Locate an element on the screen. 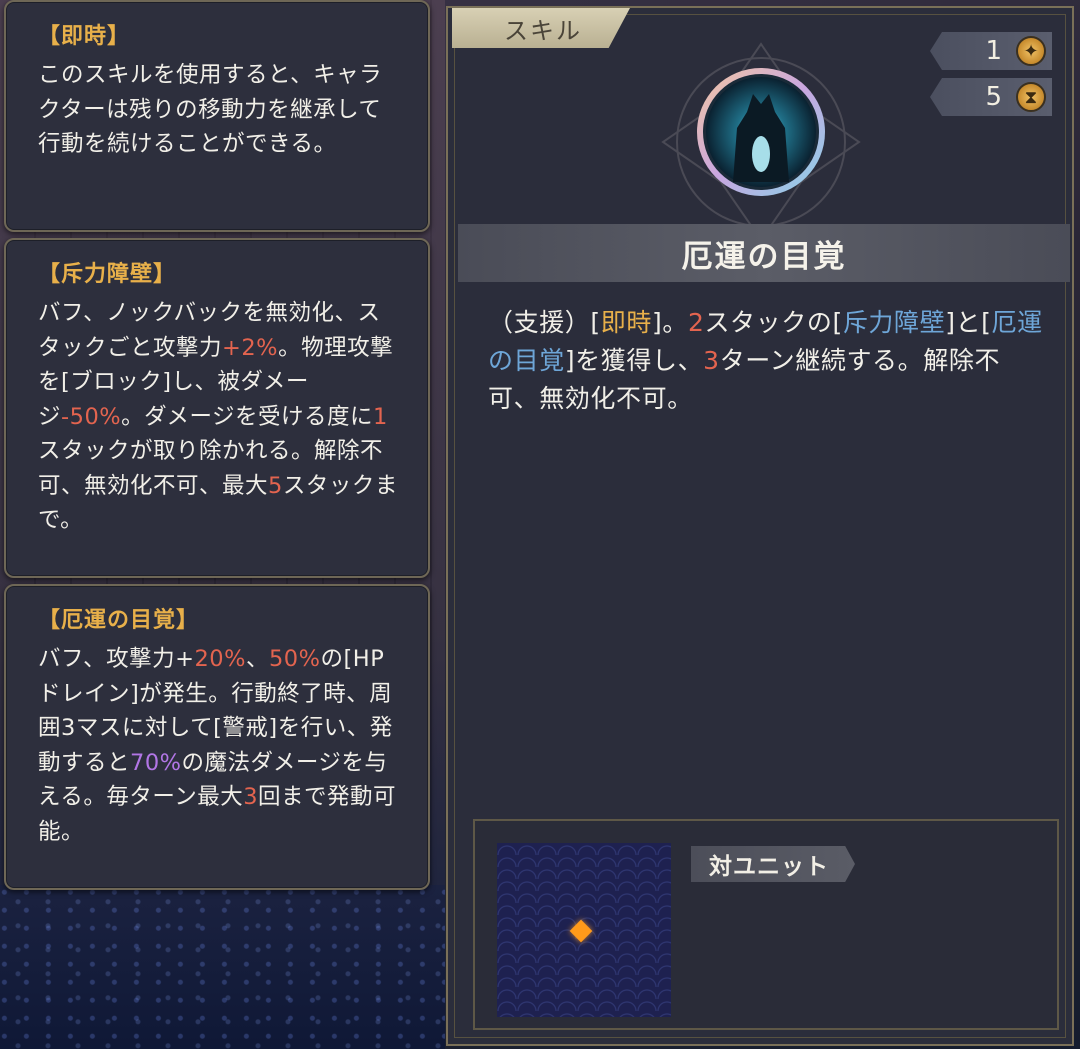 The image size is (1080, 1049). skill-cost-badge: 1 ✦ is located at coordinates (991, 51).